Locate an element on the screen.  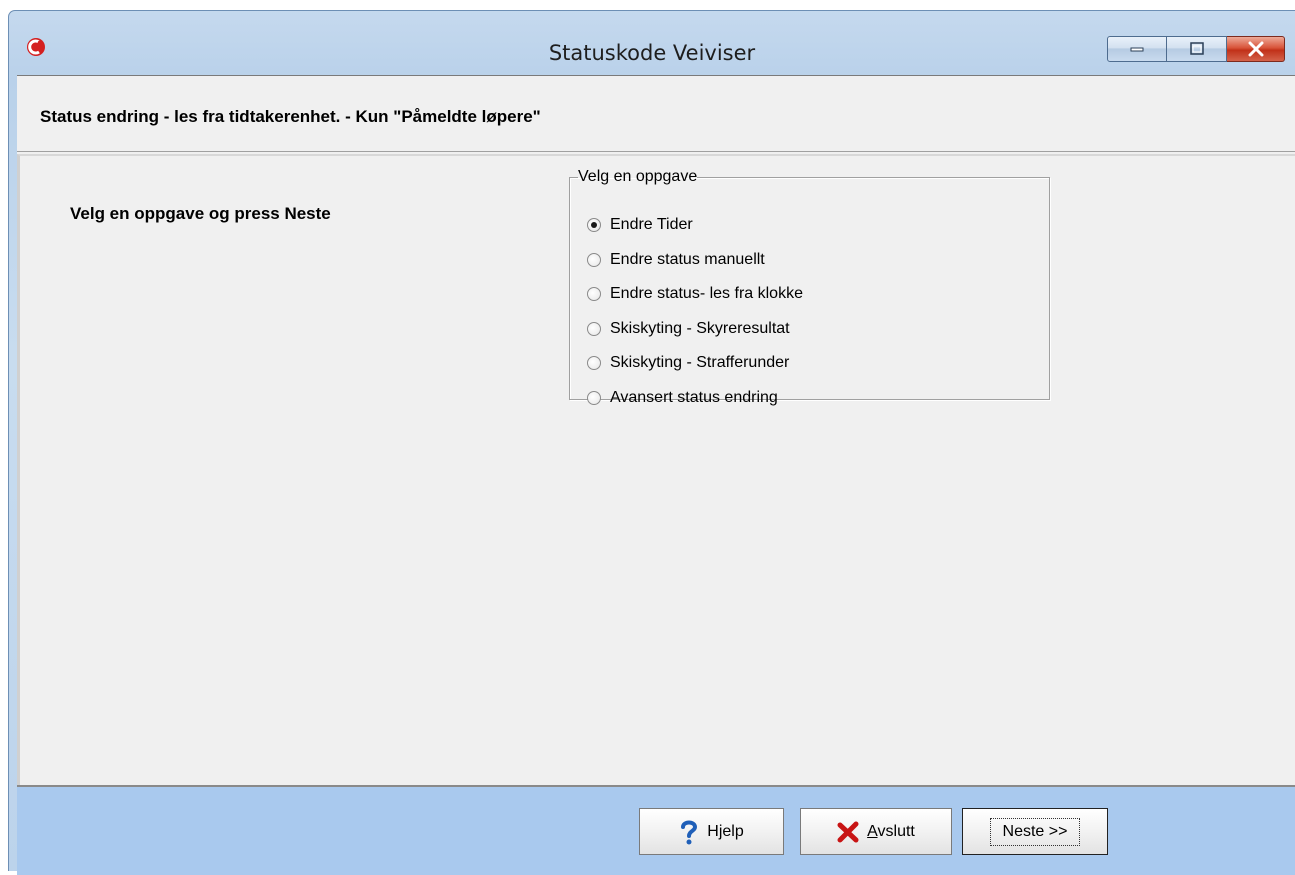
button-bar: Hjelp Avslutt Neste >> is located at coordinates (656, 830).